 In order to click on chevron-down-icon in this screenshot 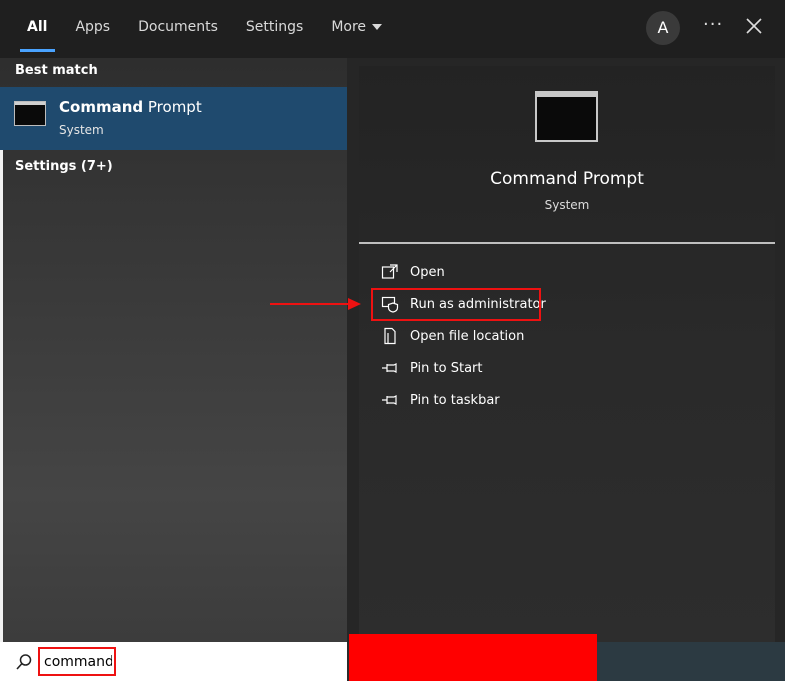, I will do `click(377, 27)`.